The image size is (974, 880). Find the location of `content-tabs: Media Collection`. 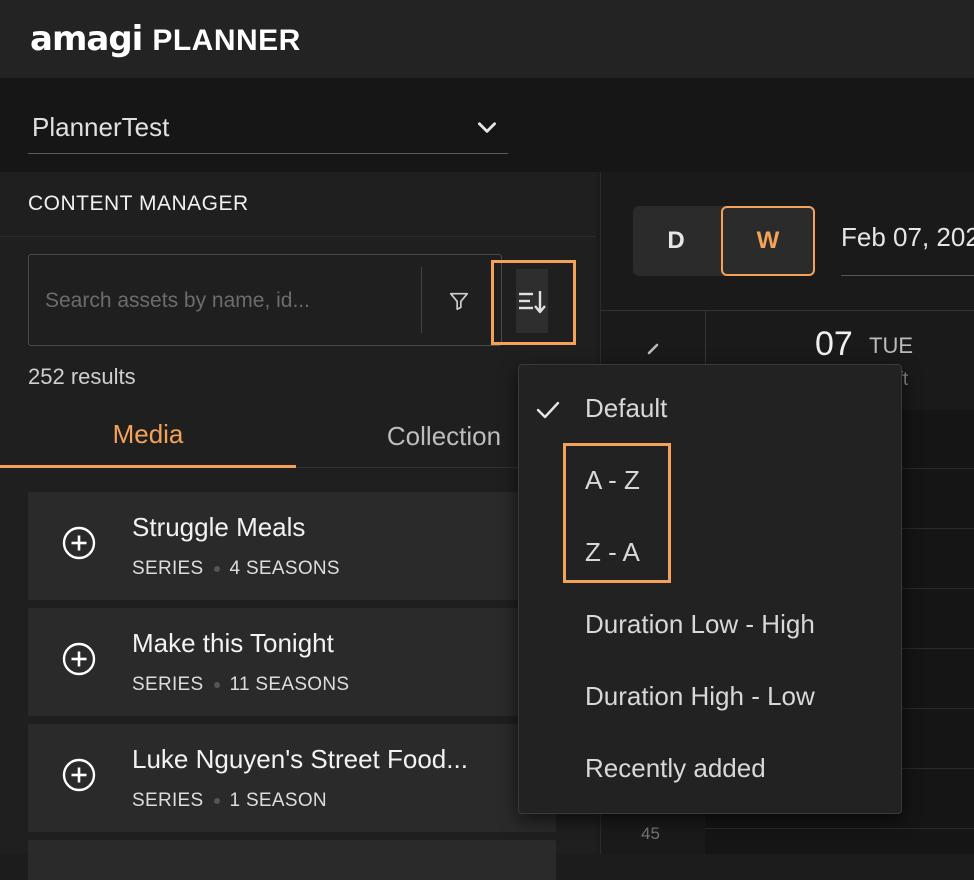

content-tabs: Media Collection is located at coordinates (298, 436).